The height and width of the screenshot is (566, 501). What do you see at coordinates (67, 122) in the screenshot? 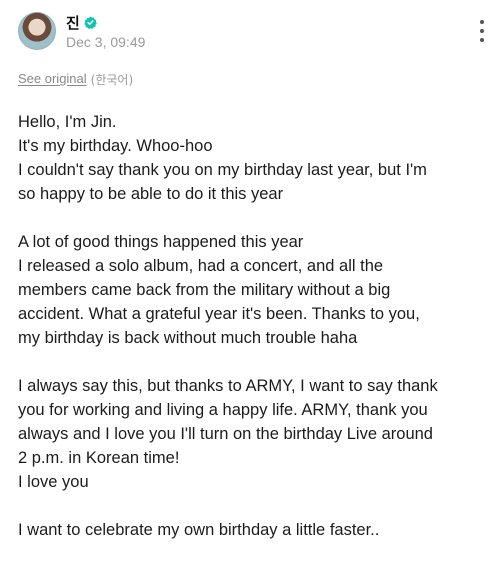
I see `post-line: Hello, I'm Jin.` at bounding box center [67, 122].